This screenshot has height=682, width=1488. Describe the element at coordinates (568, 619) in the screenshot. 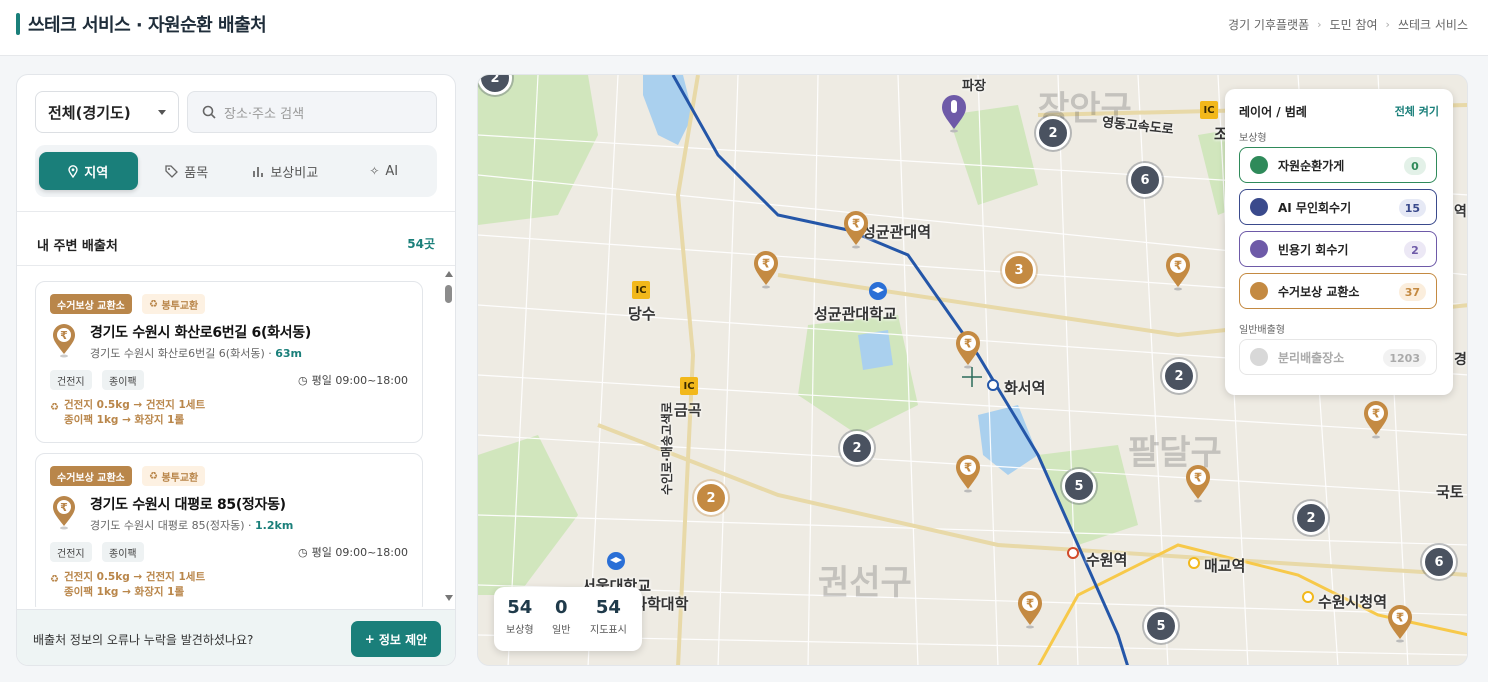

I see `stats-card: 54 보상형 0 일반 54 지도표시` at that location.